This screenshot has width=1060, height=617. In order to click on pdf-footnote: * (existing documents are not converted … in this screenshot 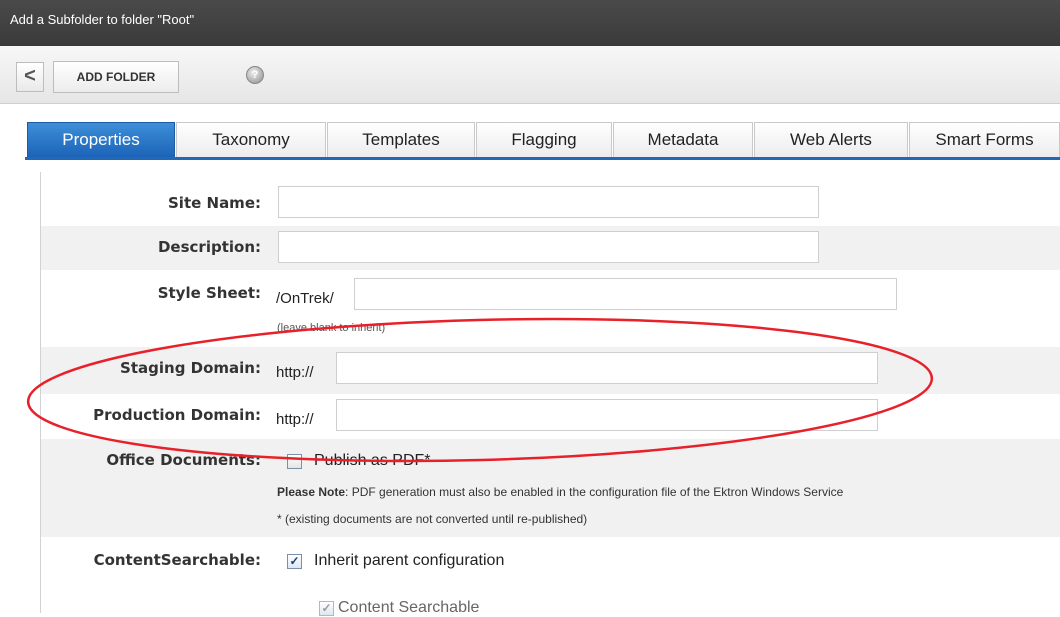, I will do `click(432, 519)`.